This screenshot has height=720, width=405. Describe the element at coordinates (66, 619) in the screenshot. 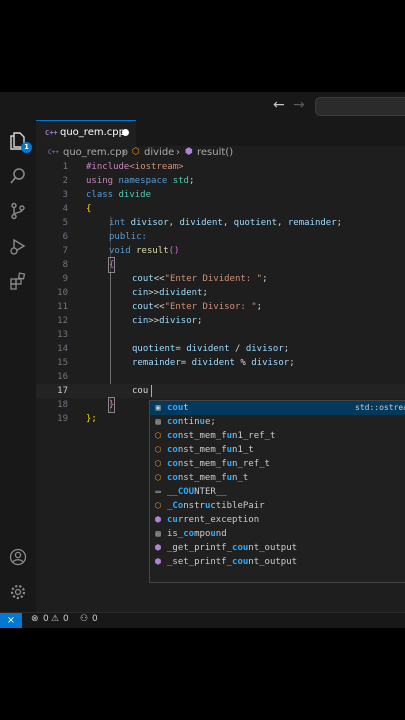

I see `warning-count: 0` at that location.